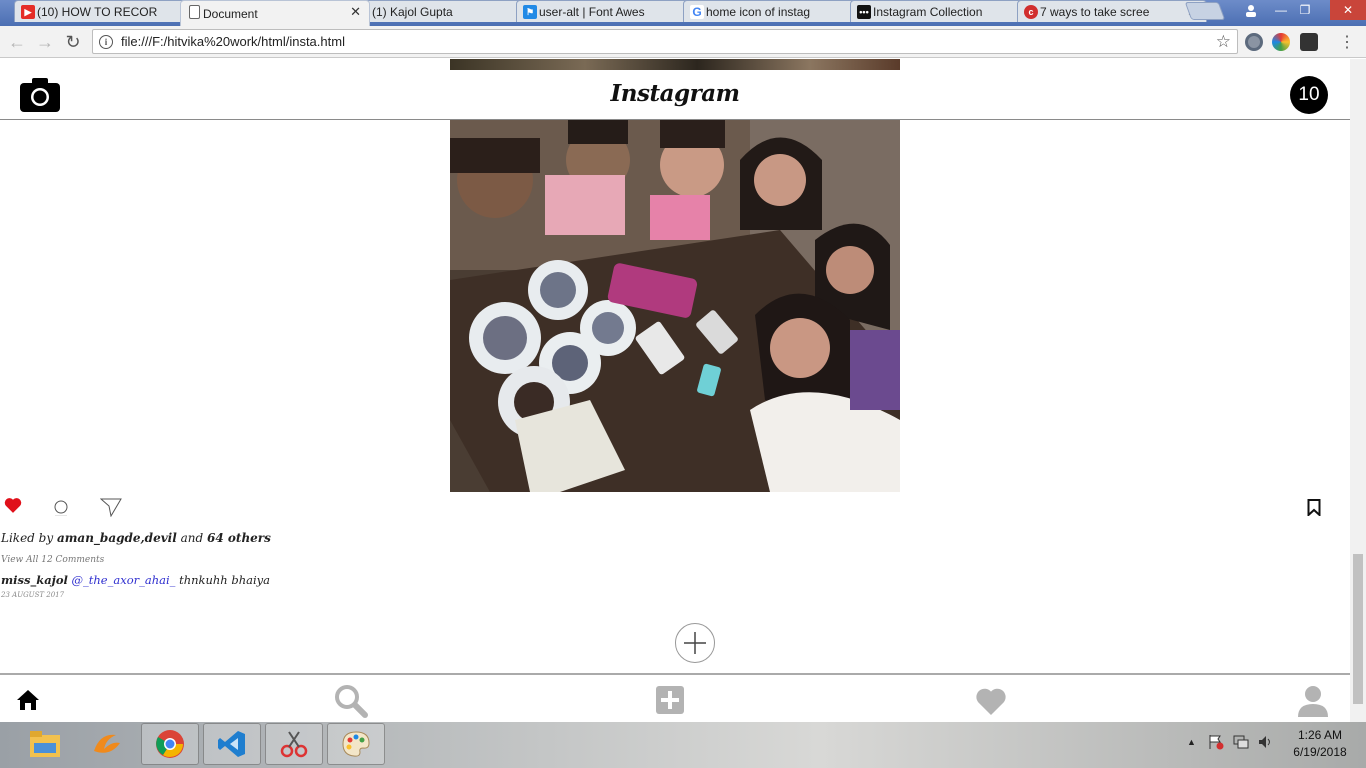 This screenshot has height=768, width=1366. What do you see at coordinates (45, 744) in the screenshot?
I see `file-explorer-icon` at bounding box center [45, 744].